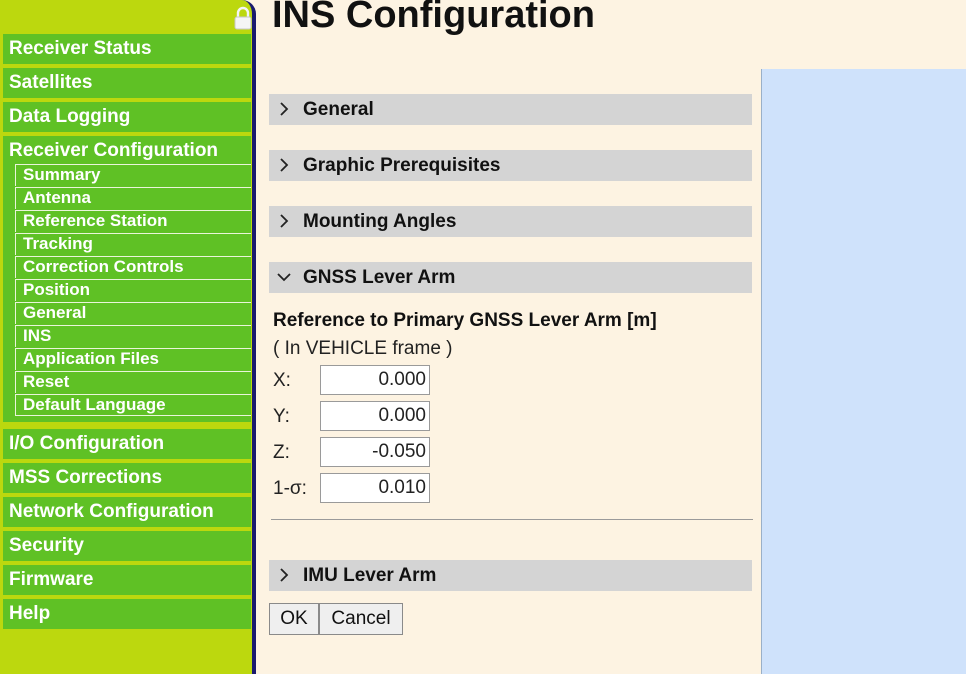 This screenshot has width=966, height=674. Describe the element at coordinates (133, 359) in the screenshot. I see `sidebar-subitem-application-files: Application Files` at that location.